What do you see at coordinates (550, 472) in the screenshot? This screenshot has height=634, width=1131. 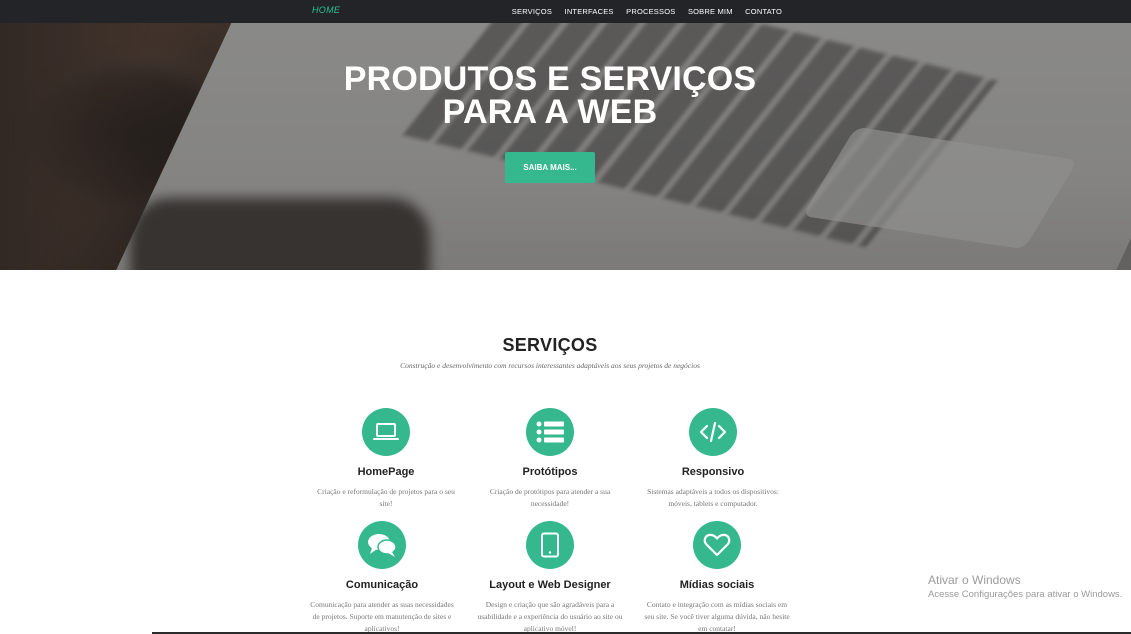 I see `service-title: Protótipos` at bounding box center [550, 472].